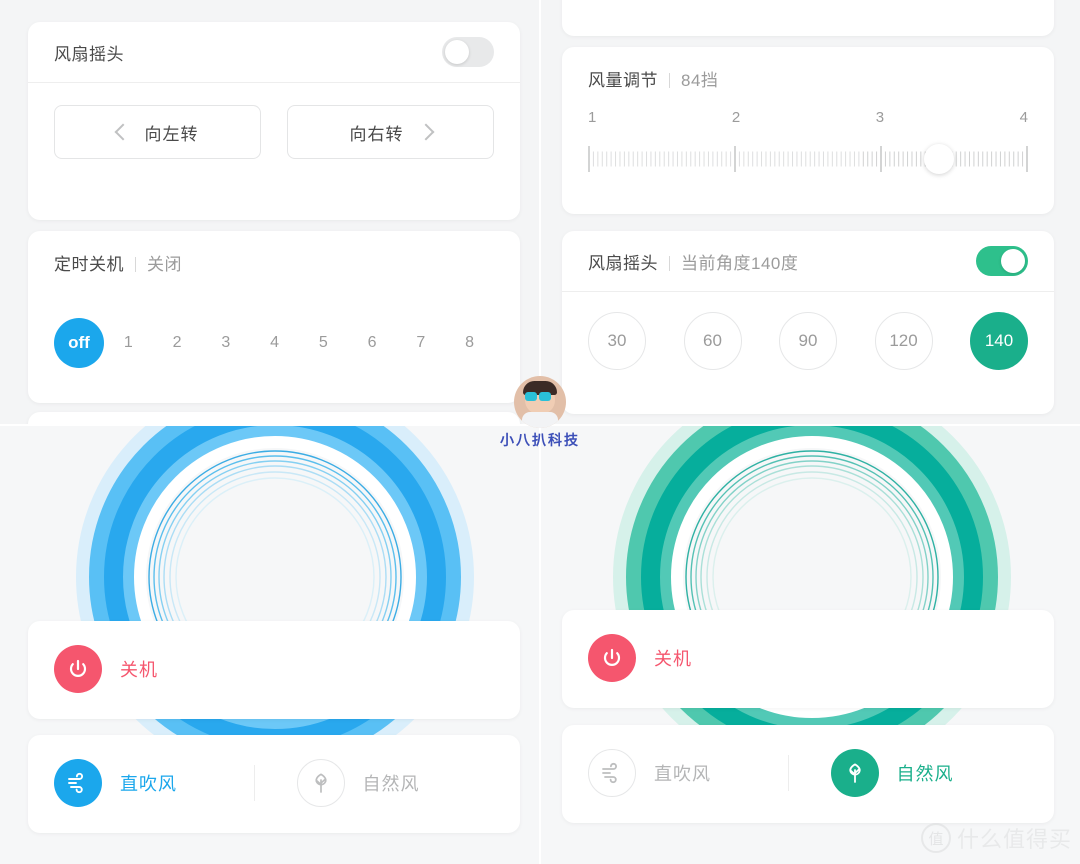 This screenshot has height=864, width=1080. Describe the element at coordinates (592, 117) in the screenshot. I see `scale-label-1: 1` at that location.